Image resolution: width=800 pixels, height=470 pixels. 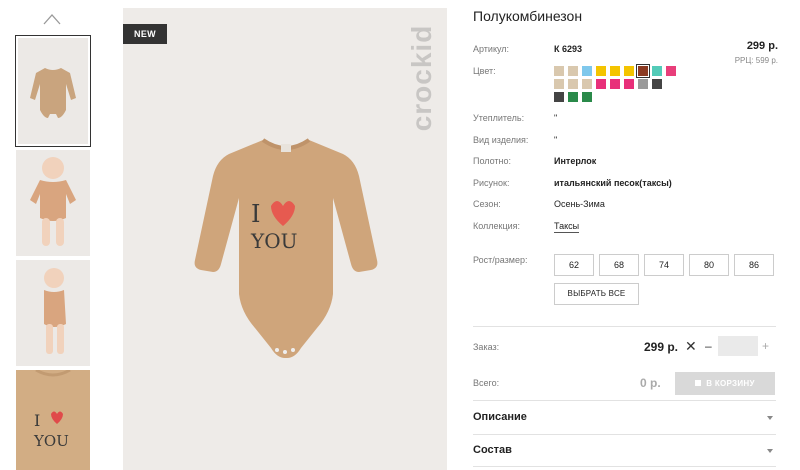 I want to click on product-title: Полукомбинезон, so click(x=528, y=16).